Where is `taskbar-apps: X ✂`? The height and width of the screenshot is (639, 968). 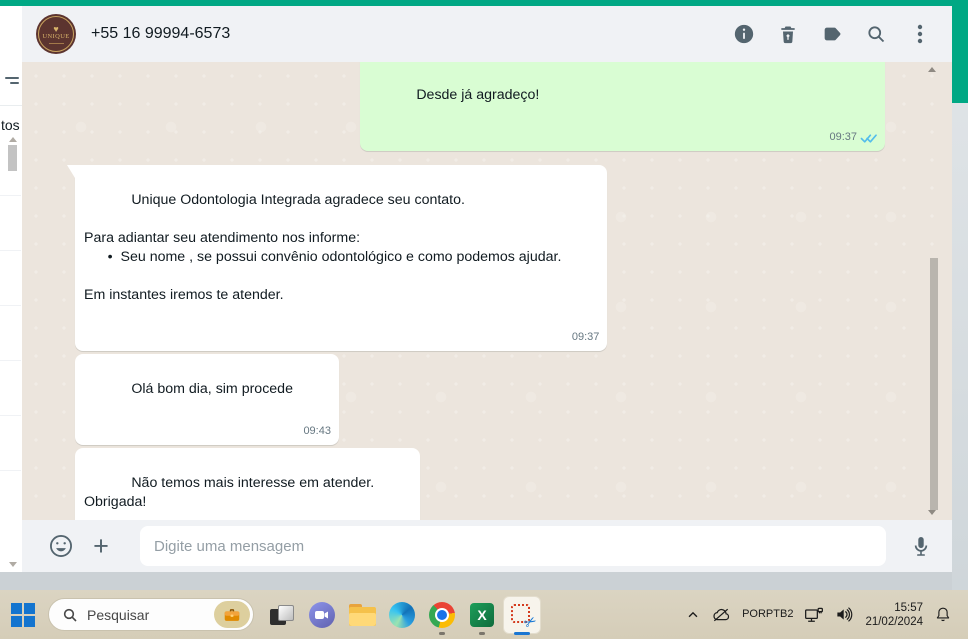
taskbar-apps: X ✂ is located at coordinates (402, 615).